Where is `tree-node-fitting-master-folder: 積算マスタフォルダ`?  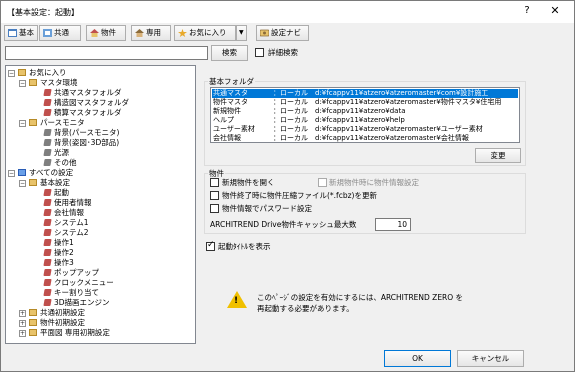
tree-node-fitting-master-folder: 積算マスタフォルダ is located at coordinates (82, 113).